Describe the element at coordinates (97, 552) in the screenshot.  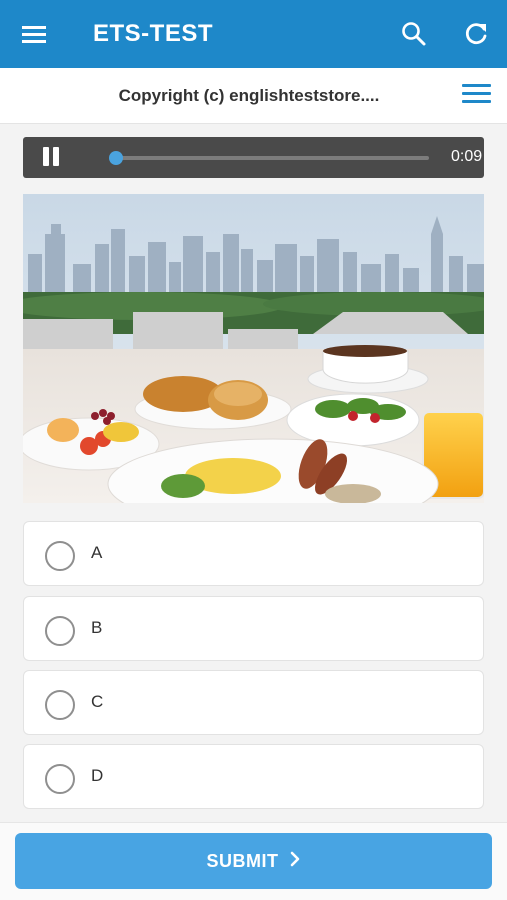
I see `option-label-a: A` at that location.